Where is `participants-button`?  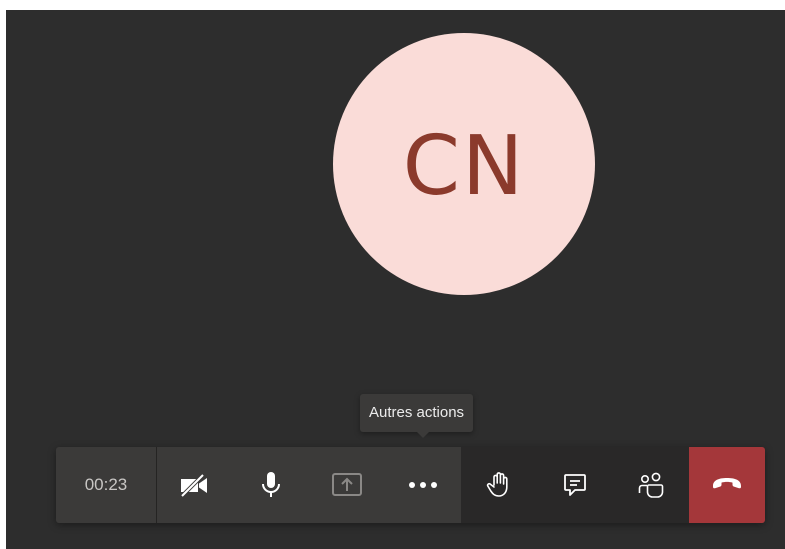 participants-button is located at coordinates (651, 485).